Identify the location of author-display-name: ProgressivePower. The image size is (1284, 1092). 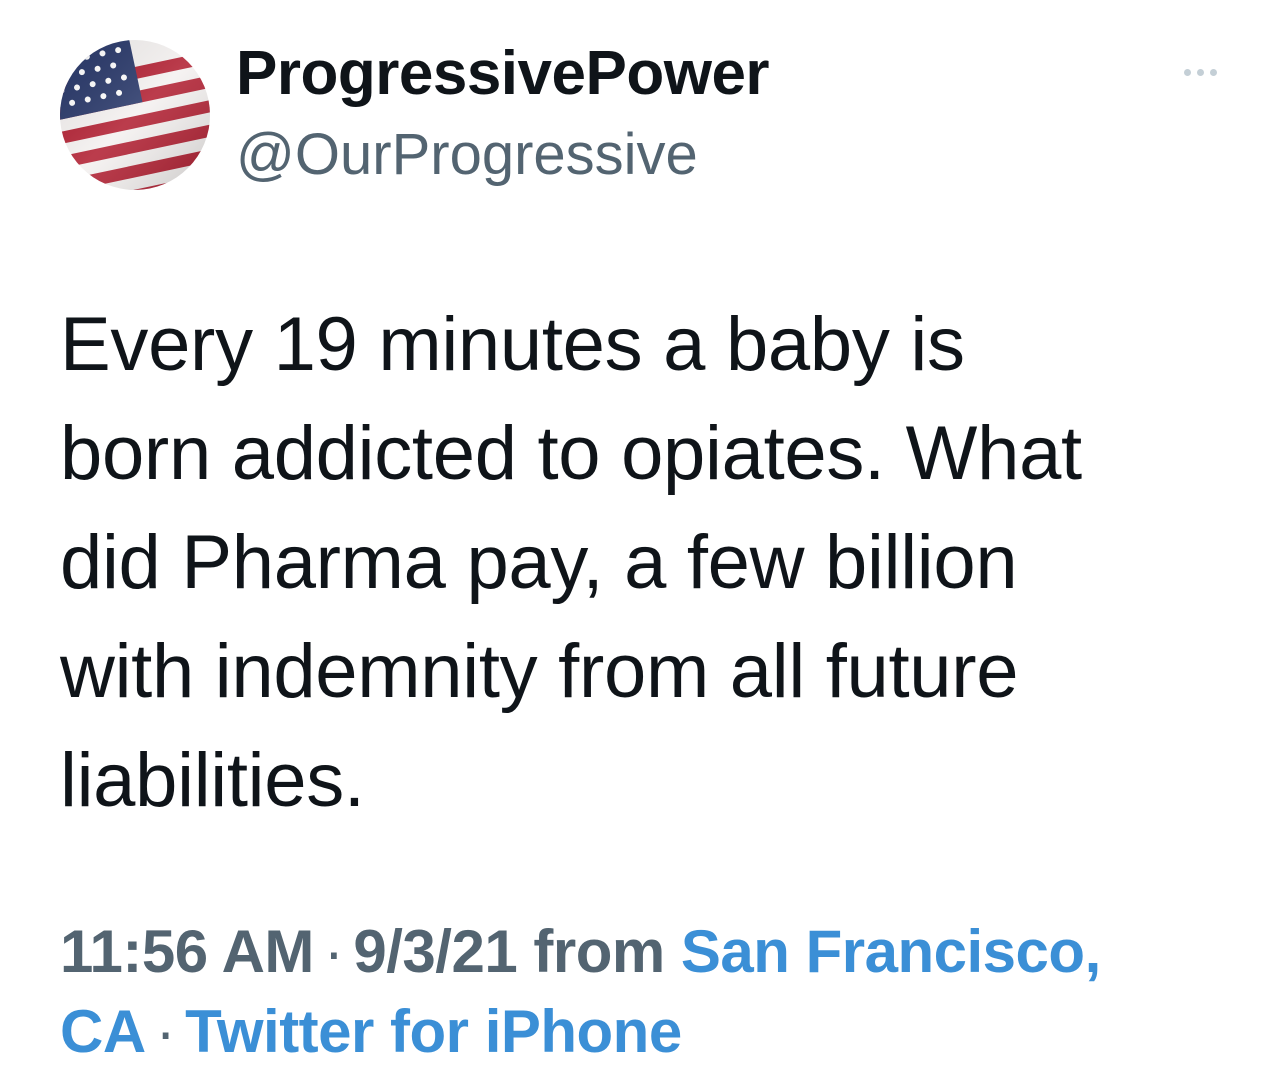
(503, 74).